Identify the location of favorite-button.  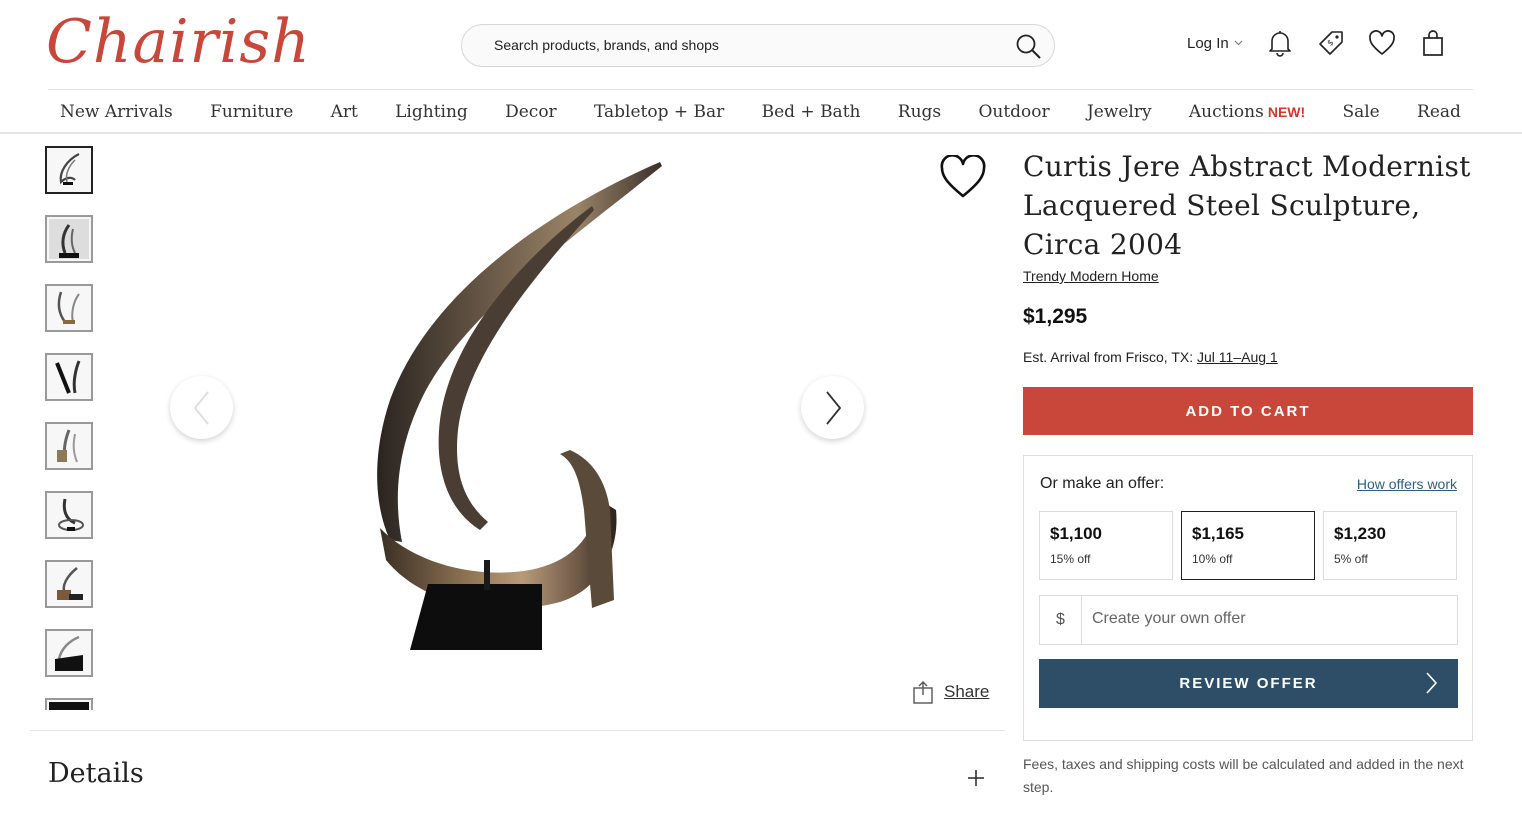
(963, 179).